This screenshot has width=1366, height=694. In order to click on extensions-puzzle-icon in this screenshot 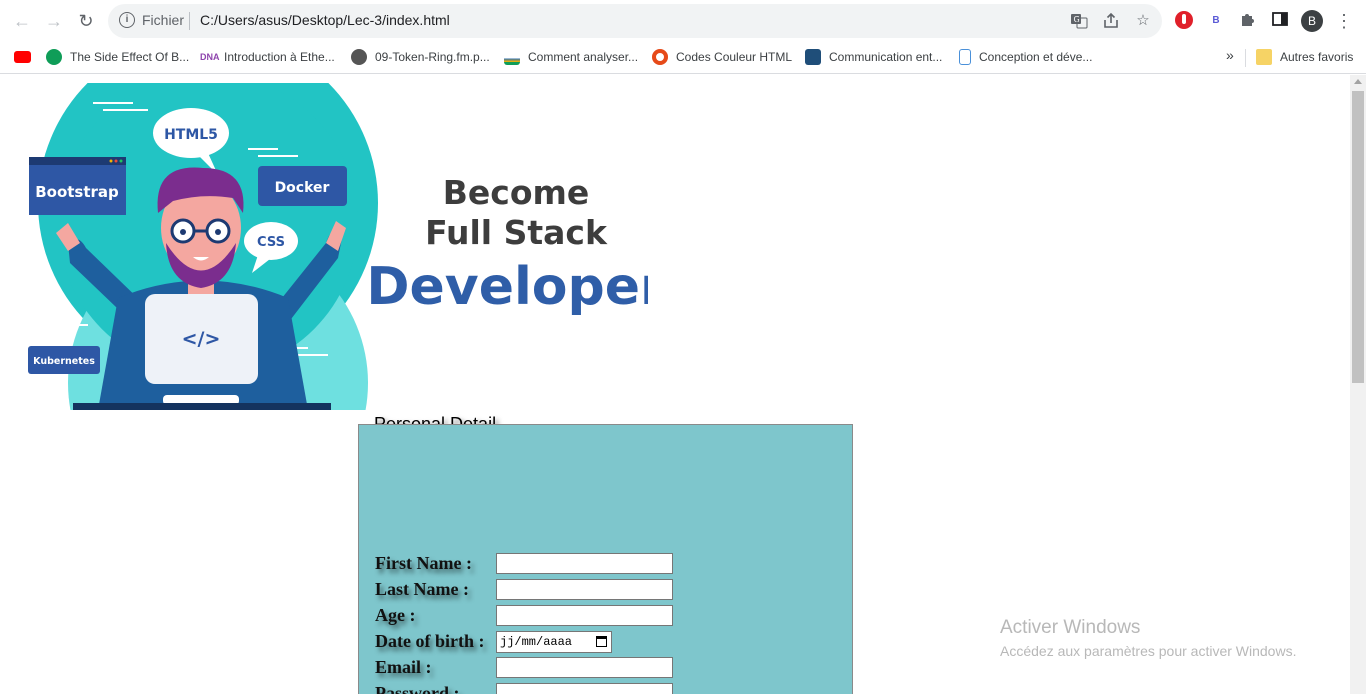, I will do `click(1248, 21)`.